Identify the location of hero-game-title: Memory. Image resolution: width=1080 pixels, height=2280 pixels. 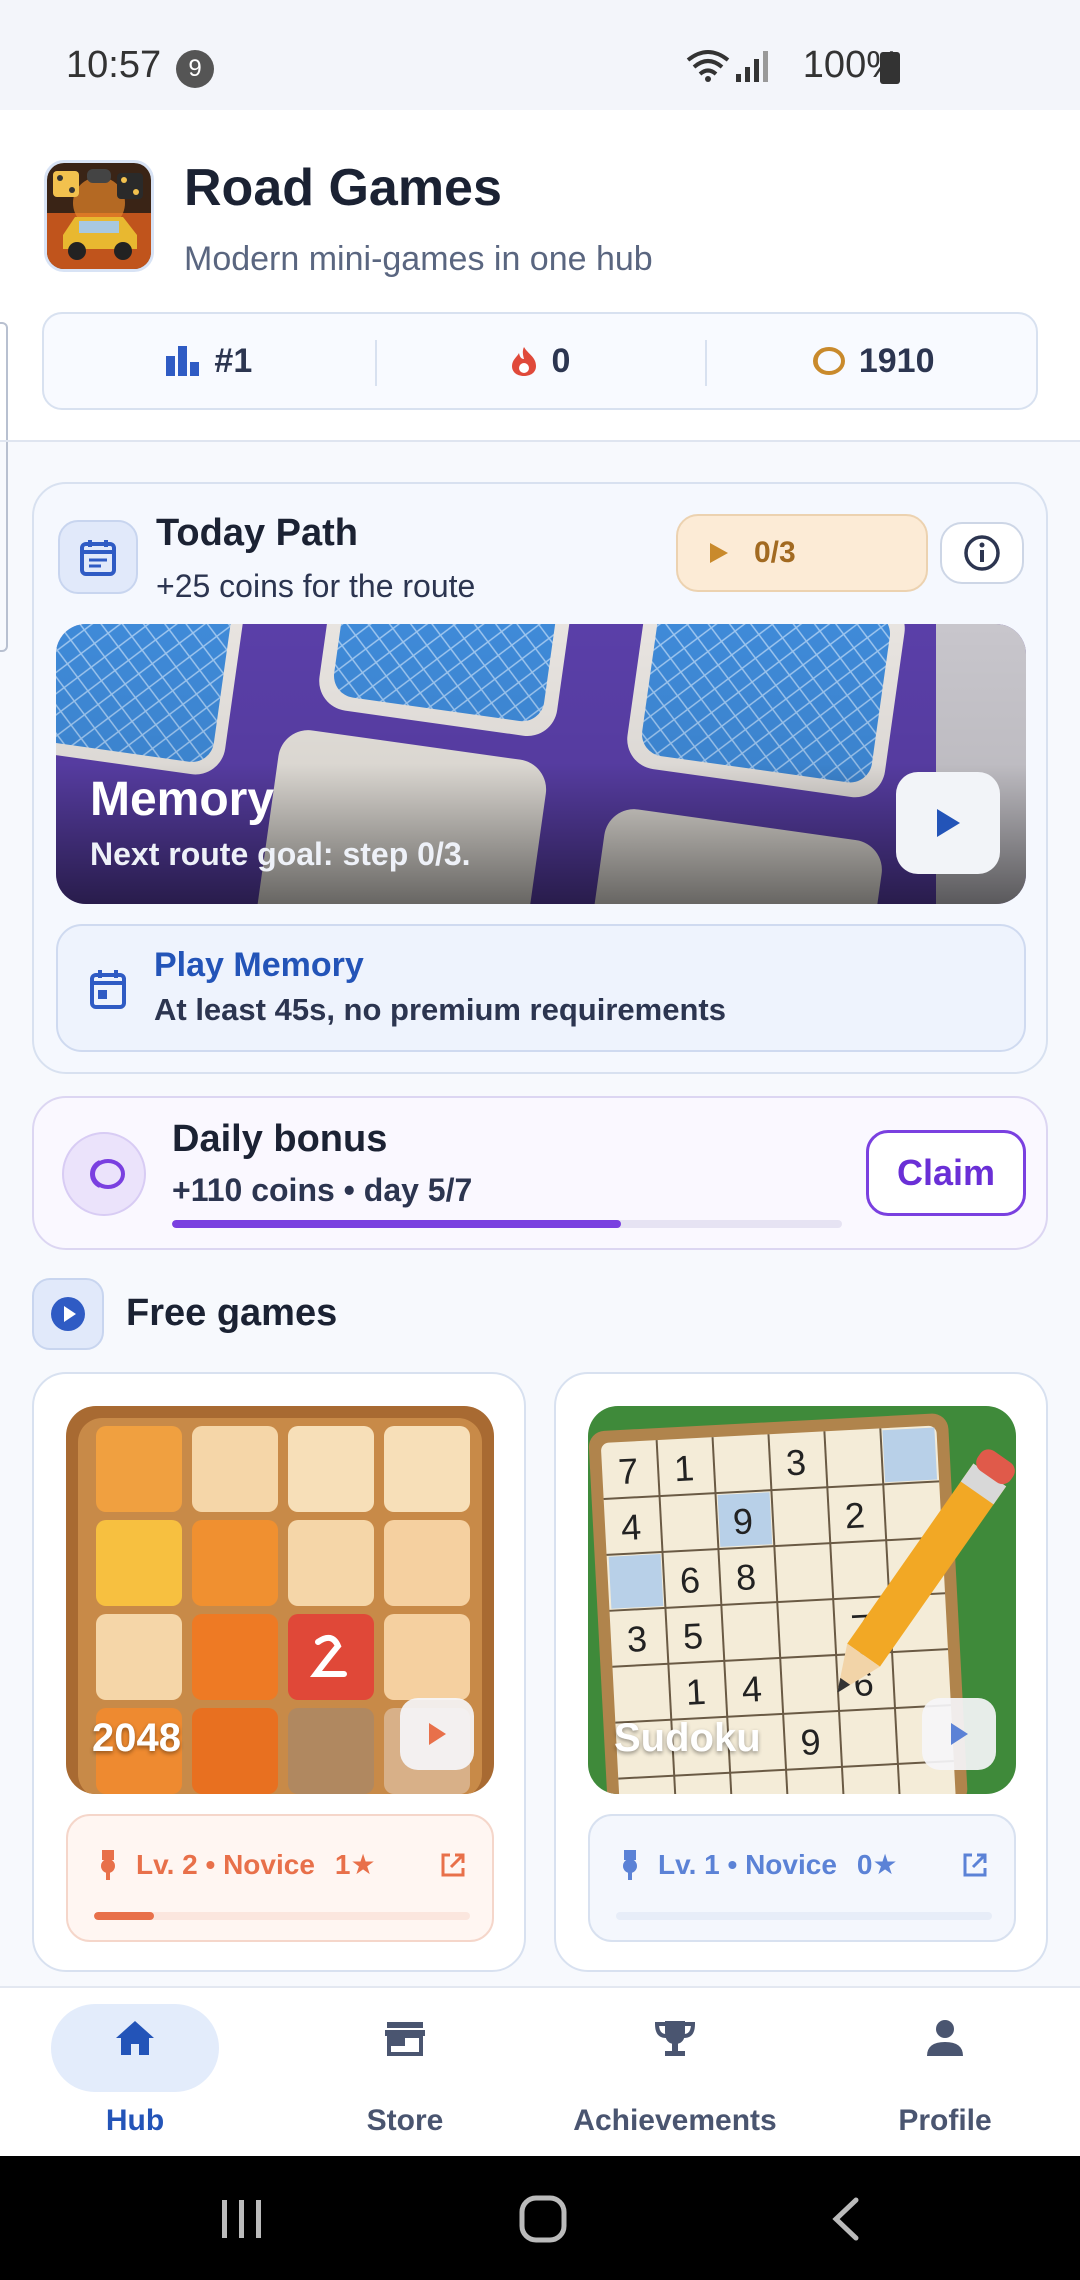
(182, 799).